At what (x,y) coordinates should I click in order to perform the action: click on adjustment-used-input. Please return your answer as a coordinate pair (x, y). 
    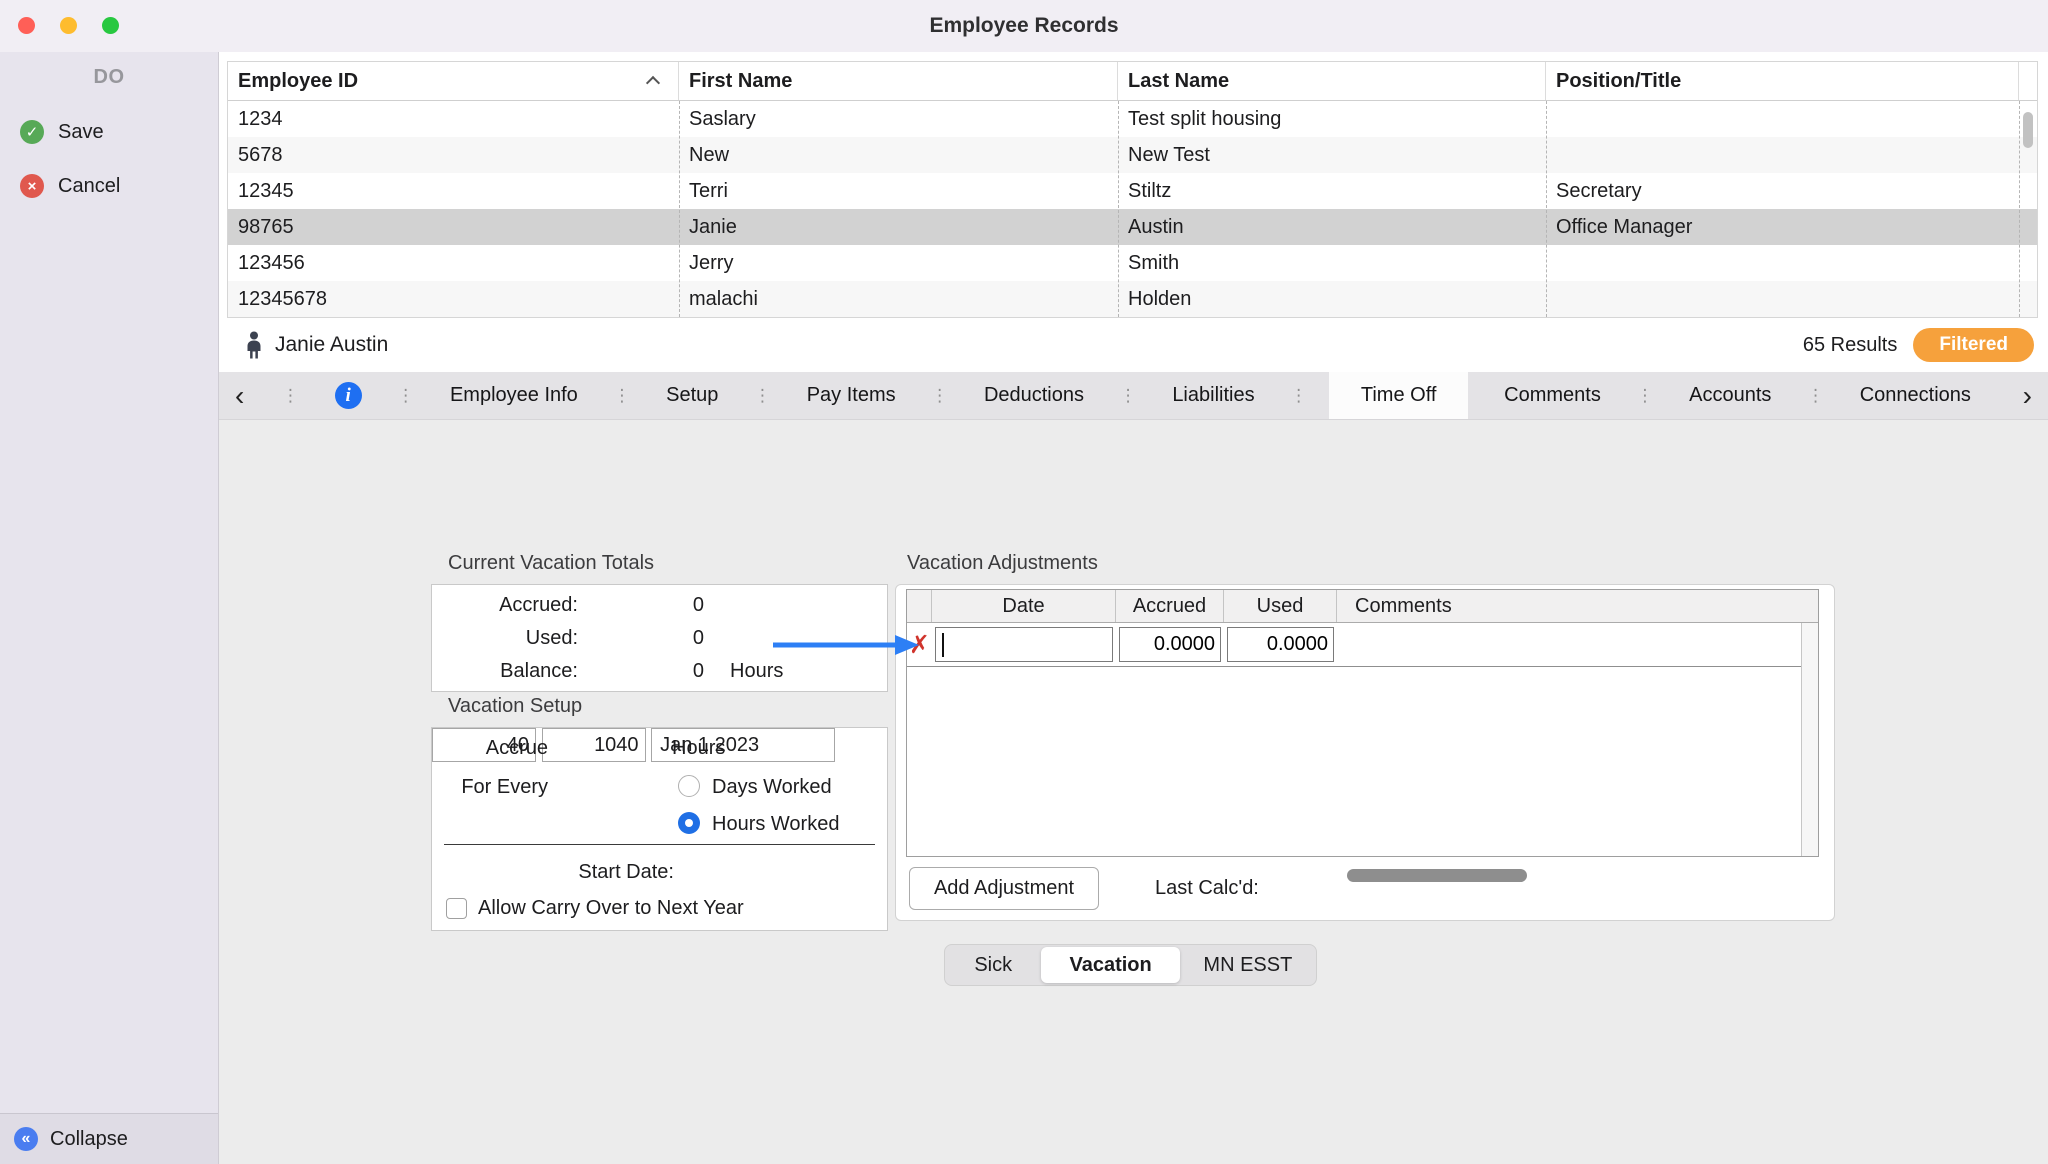
    Looking at the image, I should click on (1280, 644).